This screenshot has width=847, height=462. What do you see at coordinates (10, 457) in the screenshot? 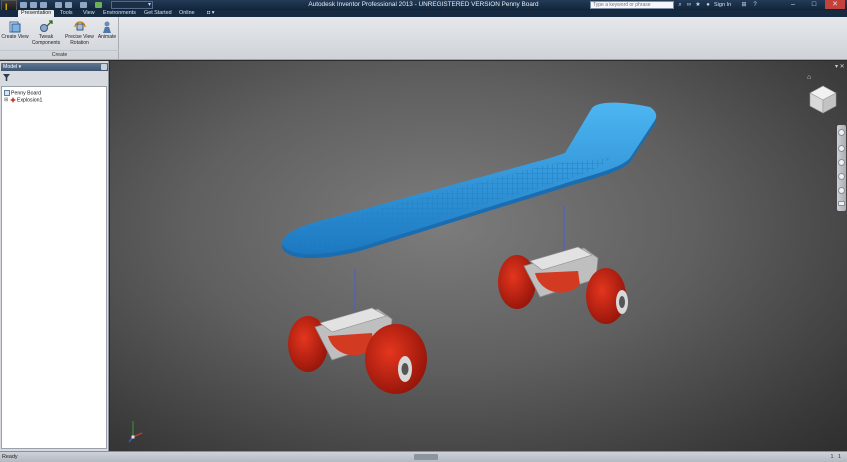
I see `status-text: Ready` at bounding box center [10, 457].